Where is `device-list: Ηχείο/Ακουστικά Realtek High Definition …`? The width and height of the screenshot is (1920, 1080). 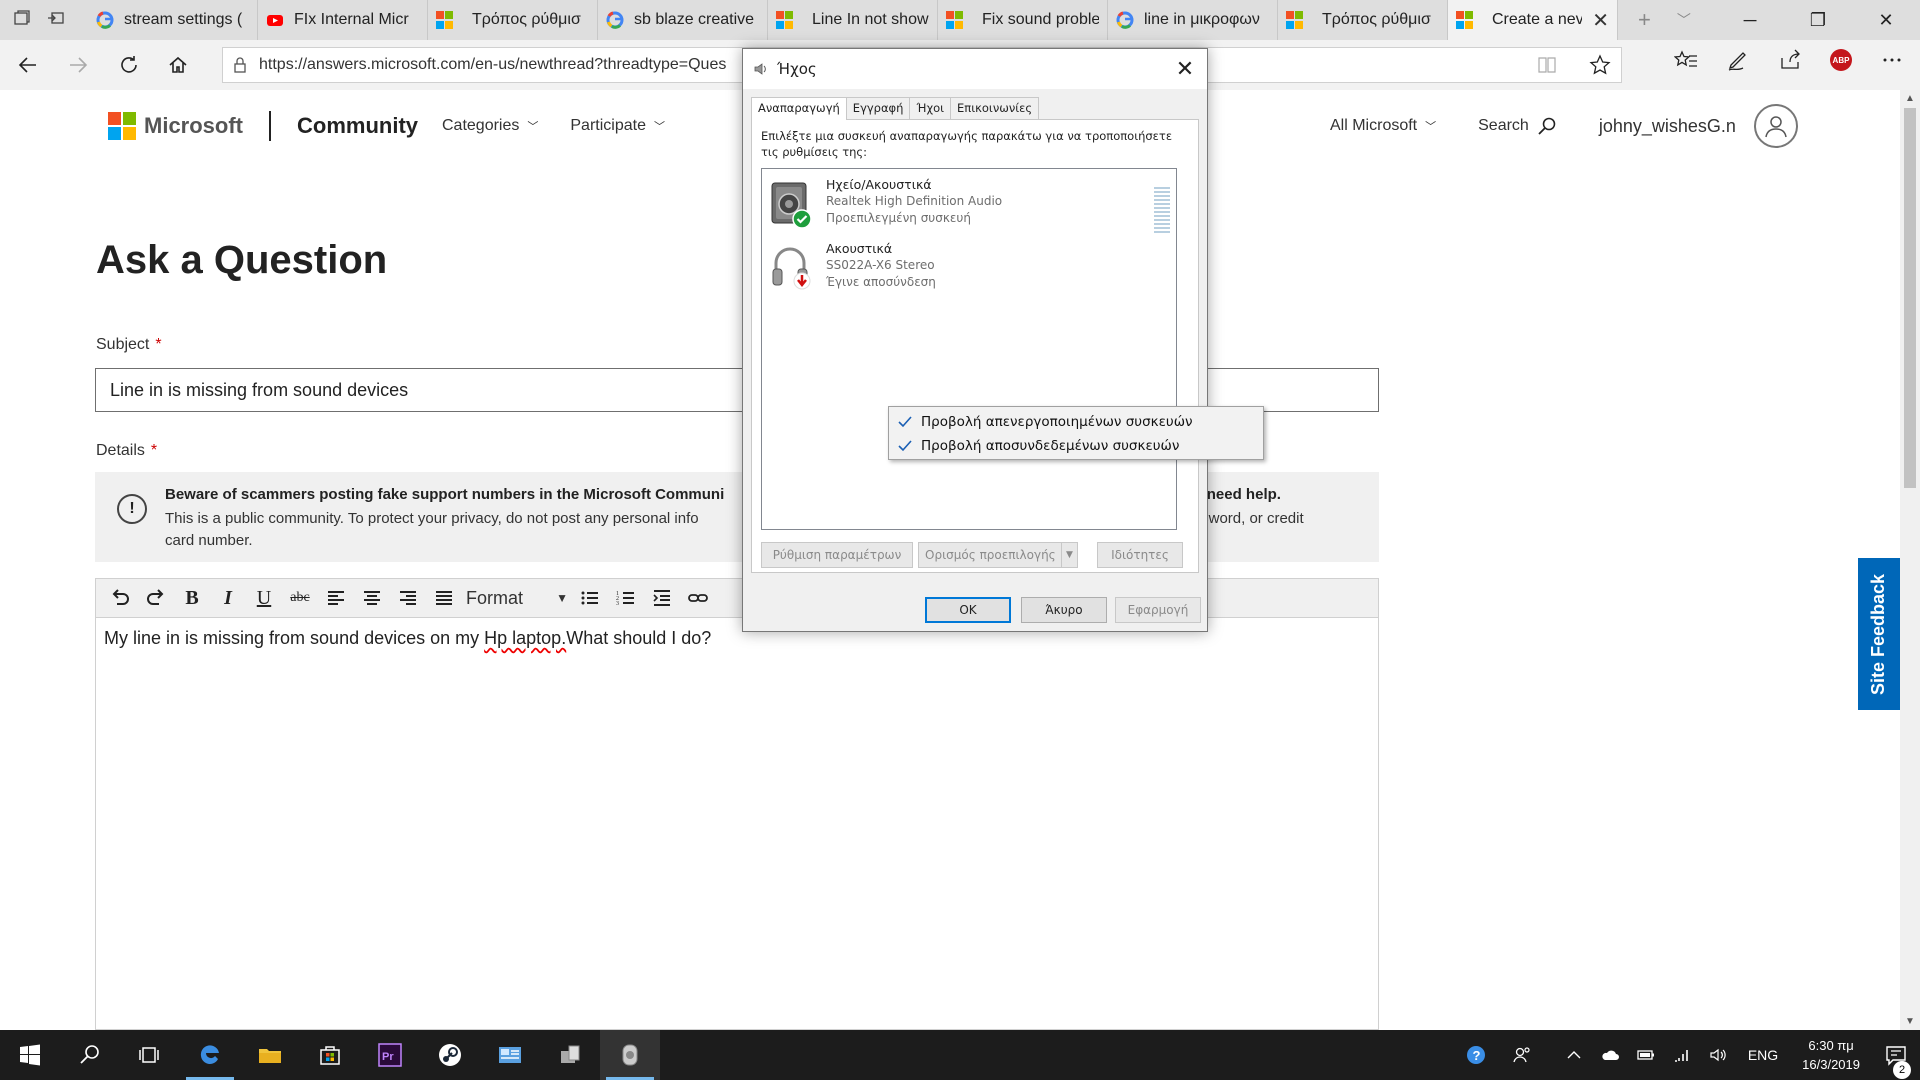
device-list: Ηχείο/Ακουστικά Realtek High Definition … is located at coordinates (969, 349).